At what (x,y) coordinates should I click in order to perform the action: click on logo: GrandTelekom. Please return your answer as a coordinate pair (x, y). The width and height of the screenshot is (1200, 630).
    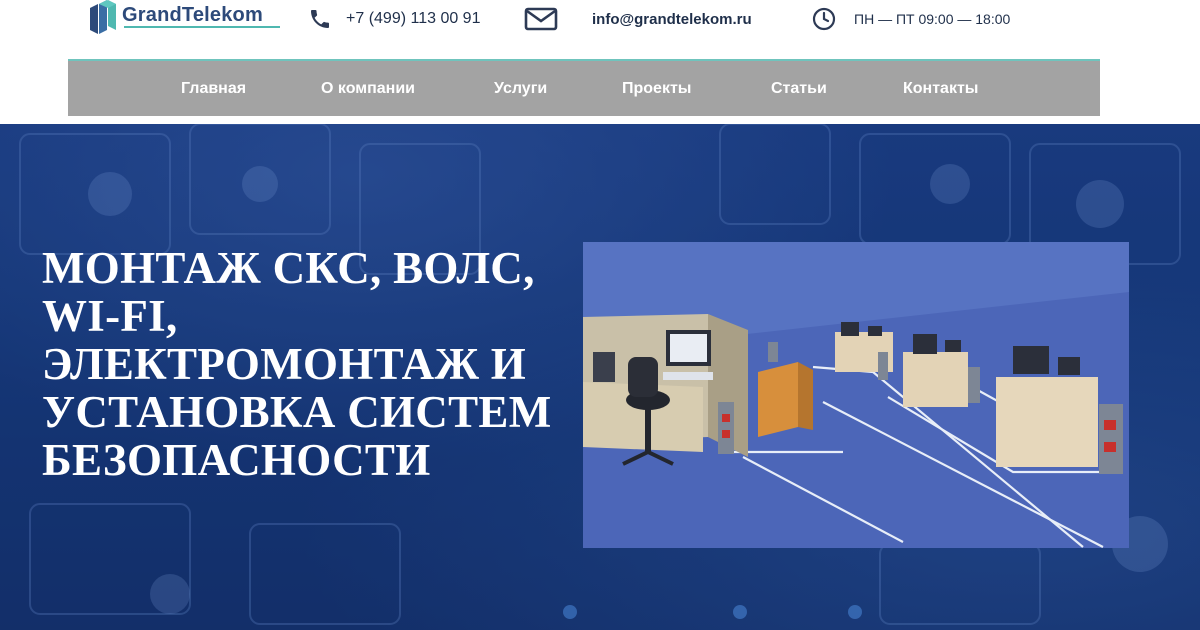
    Looking at the image, I should click on (184, 18).